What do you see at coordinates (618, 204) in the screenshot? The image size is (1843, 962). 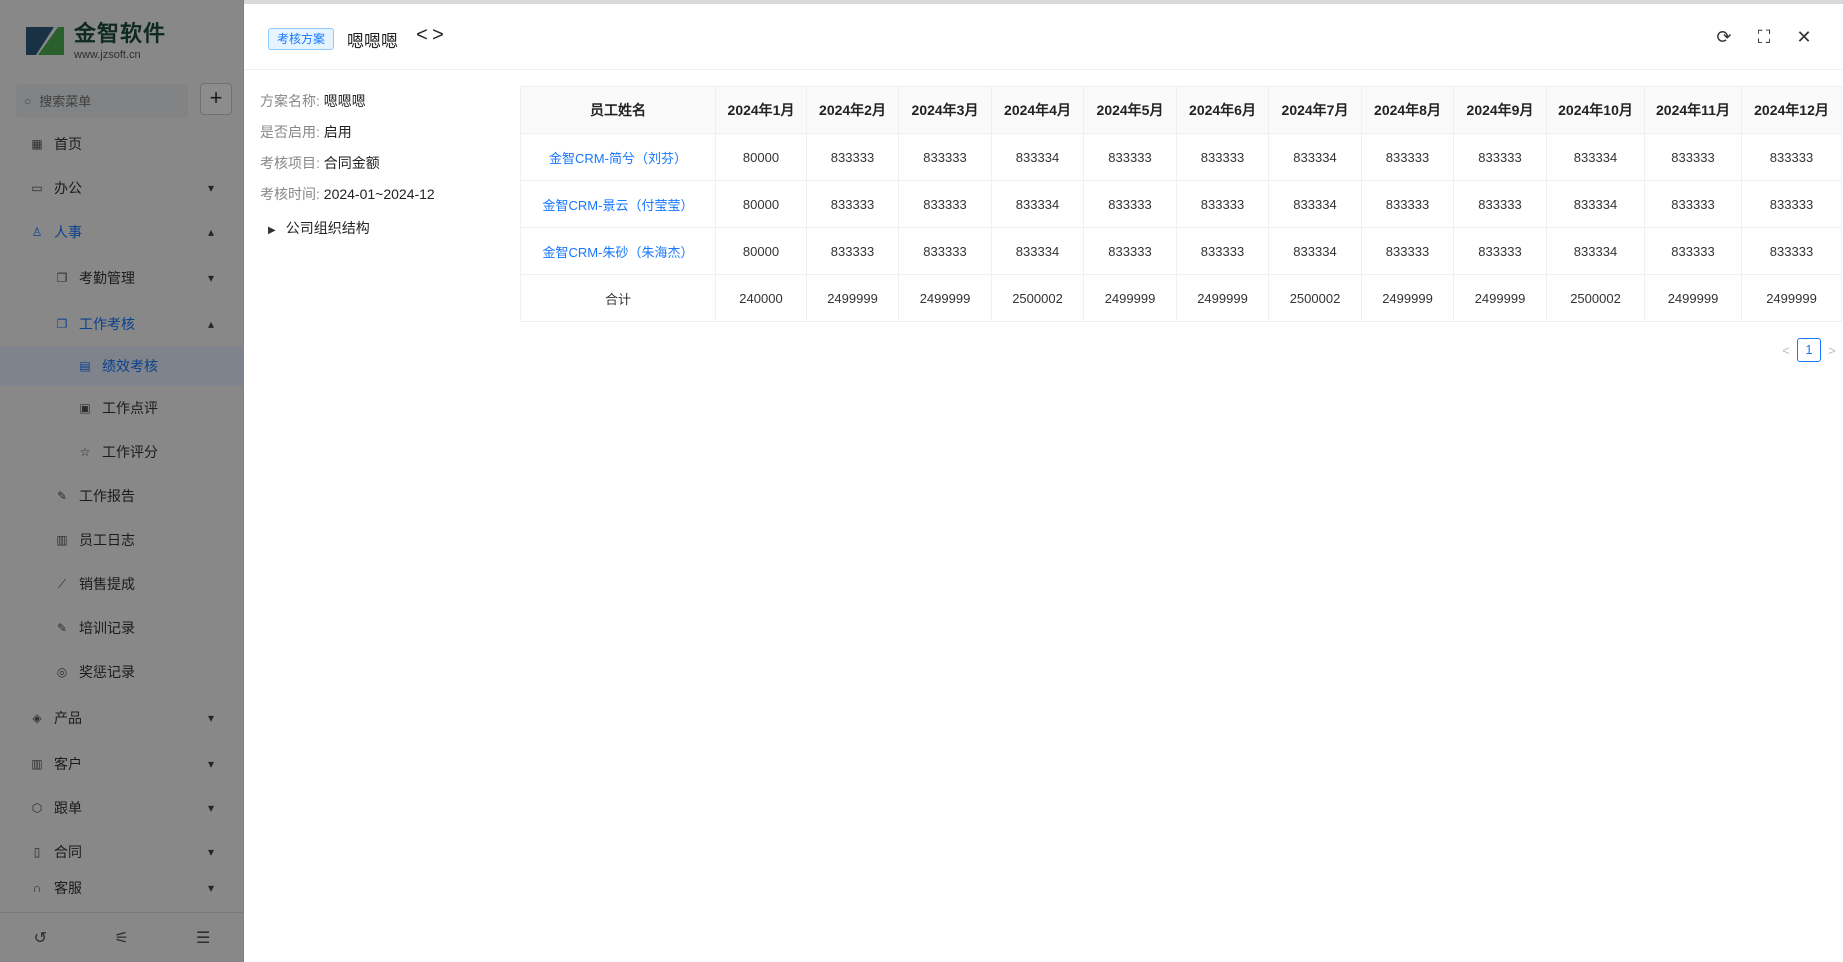 I see `employee-link: 金智CRM-景云（付莹莹）` at bounding box center [618, 204].